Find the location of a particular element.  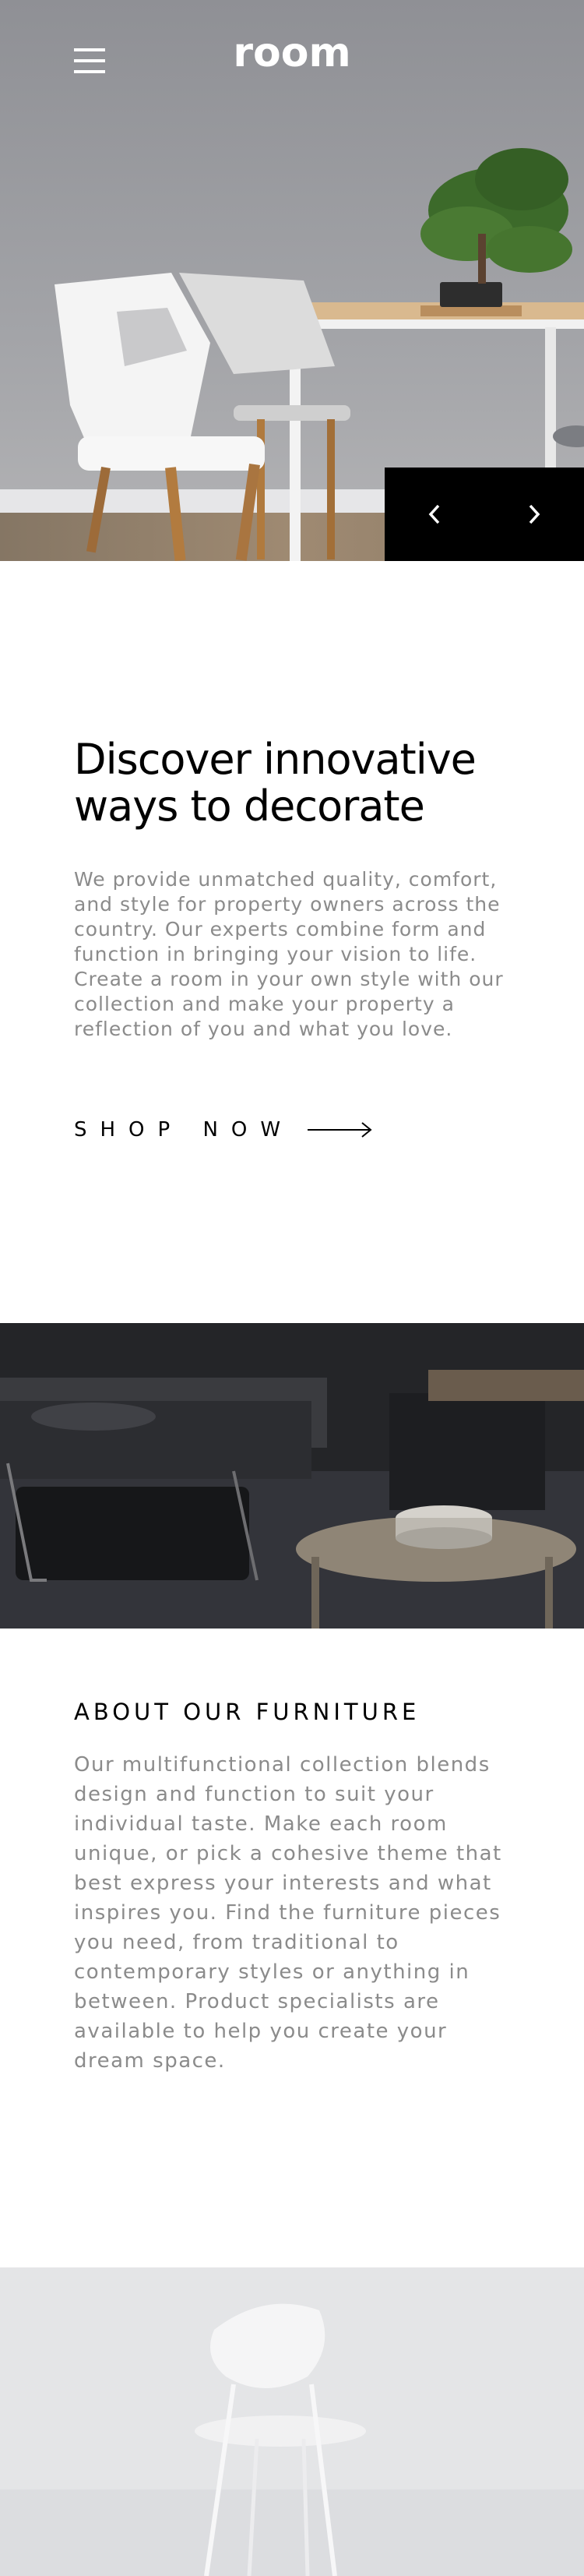

brand-logo: room is located at coordinates (292, 53).